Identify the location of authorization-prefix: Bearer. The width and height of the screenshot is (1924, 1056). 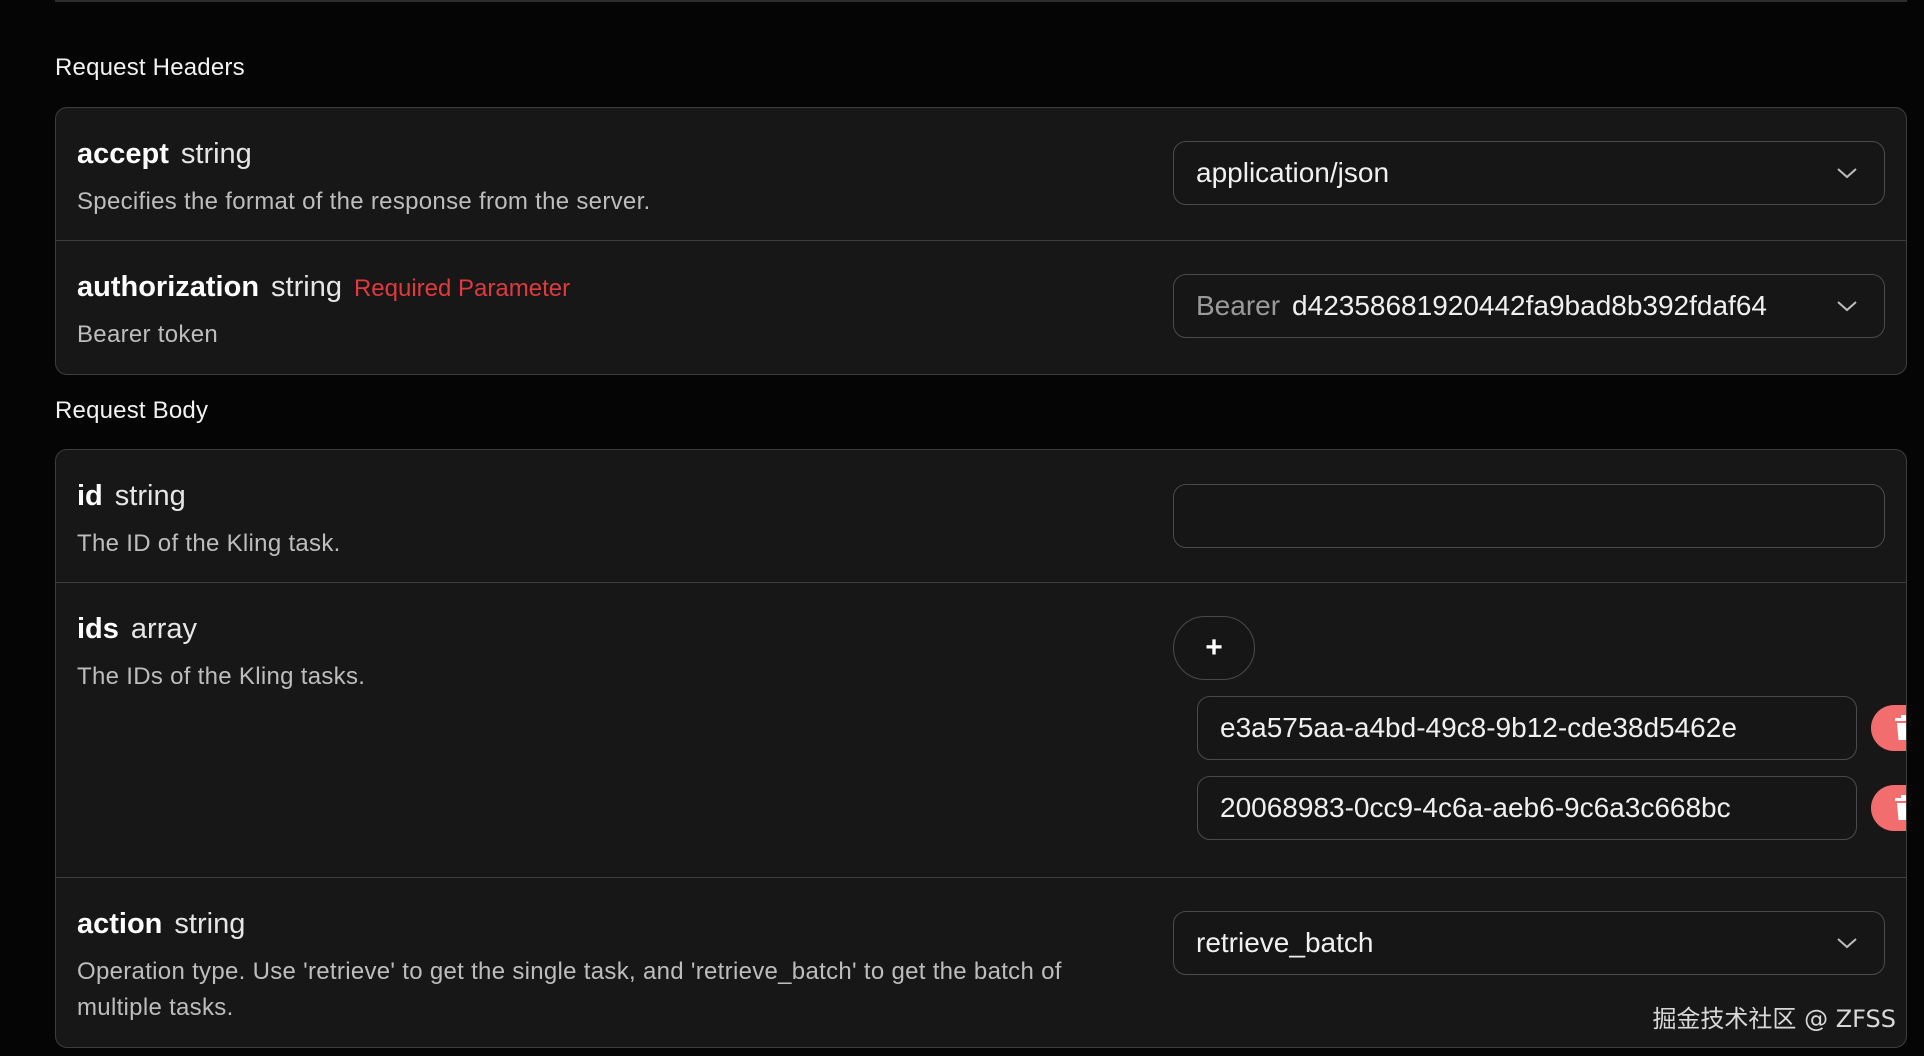
(1238, 305).